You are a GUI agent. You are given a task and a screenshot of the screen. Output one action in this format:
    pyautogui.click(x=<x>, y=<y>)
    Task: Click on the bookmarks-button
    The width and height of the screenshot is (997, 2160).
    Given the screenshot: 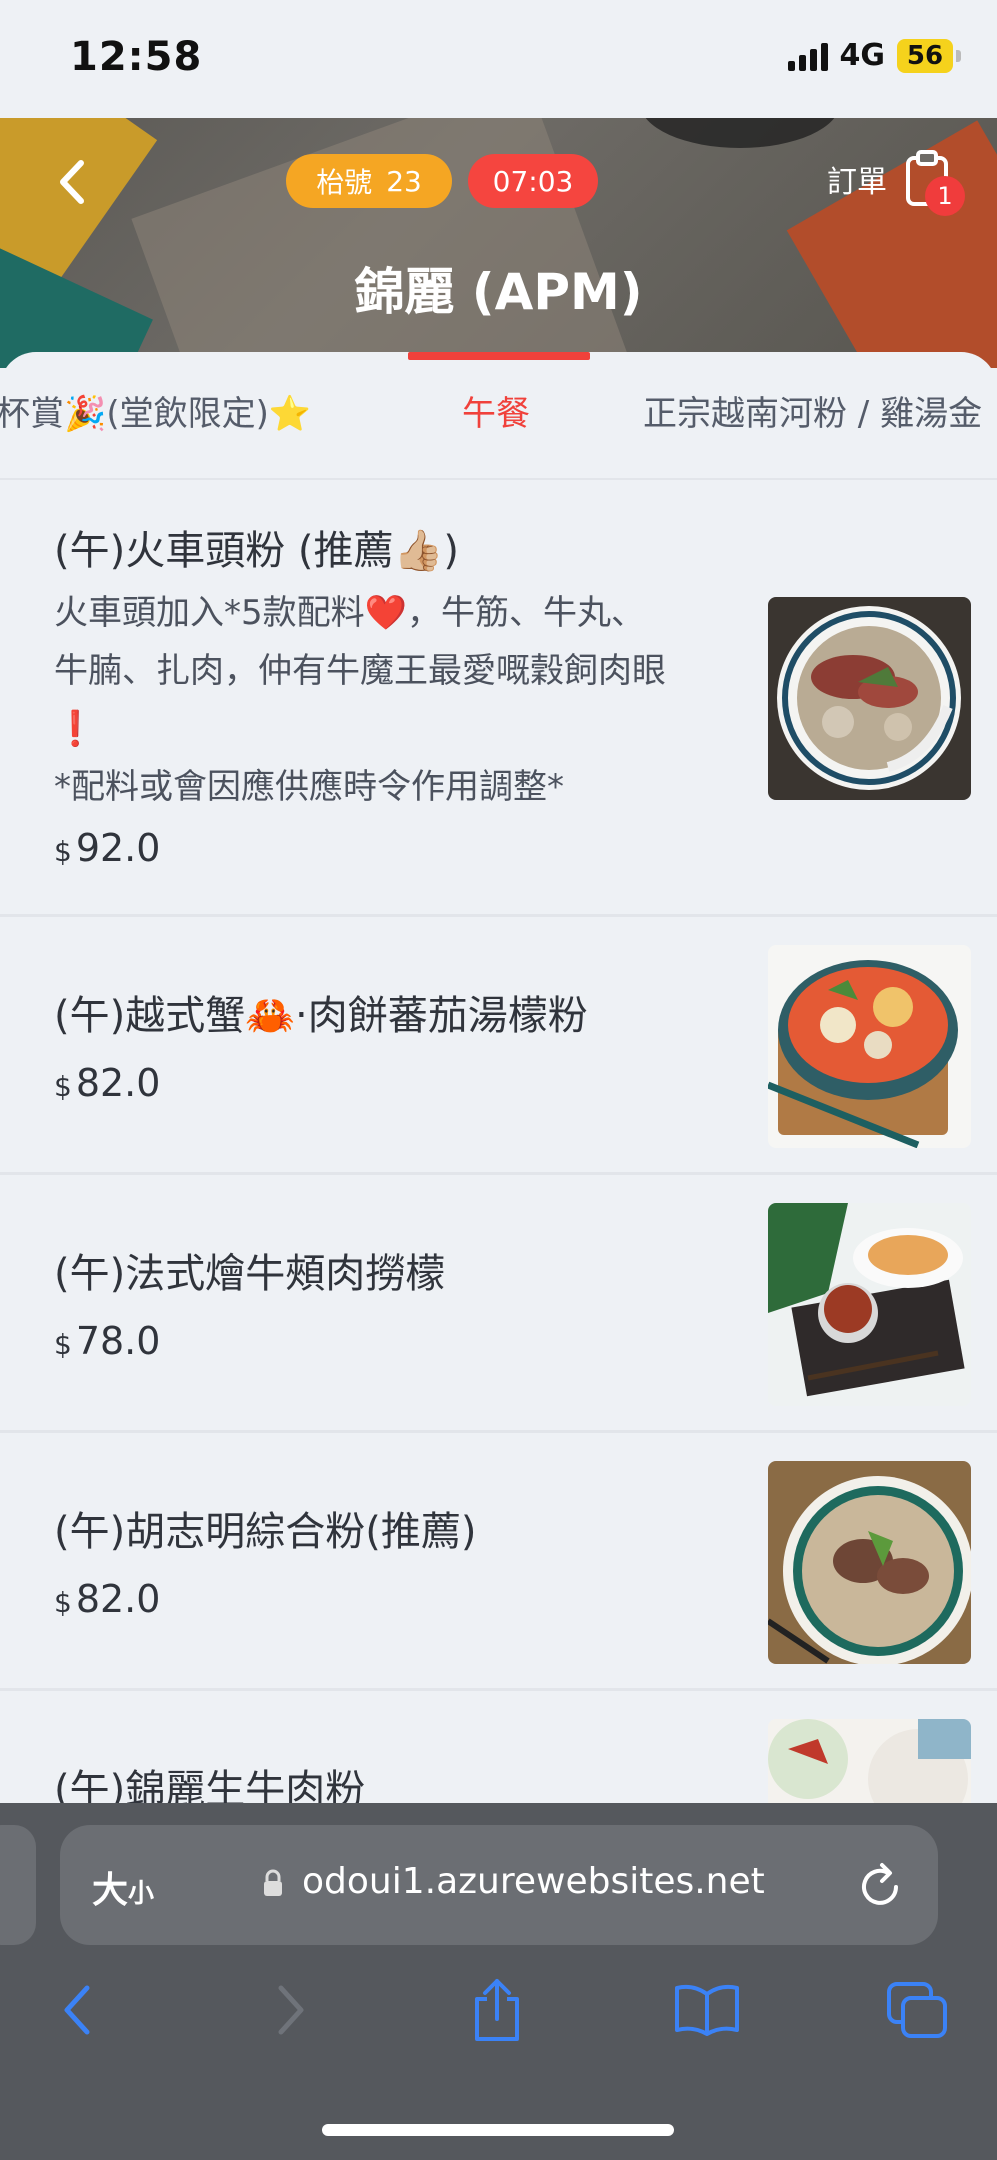 What is the action you would take?
    pyautogui.click(x=707, y=2010)
    